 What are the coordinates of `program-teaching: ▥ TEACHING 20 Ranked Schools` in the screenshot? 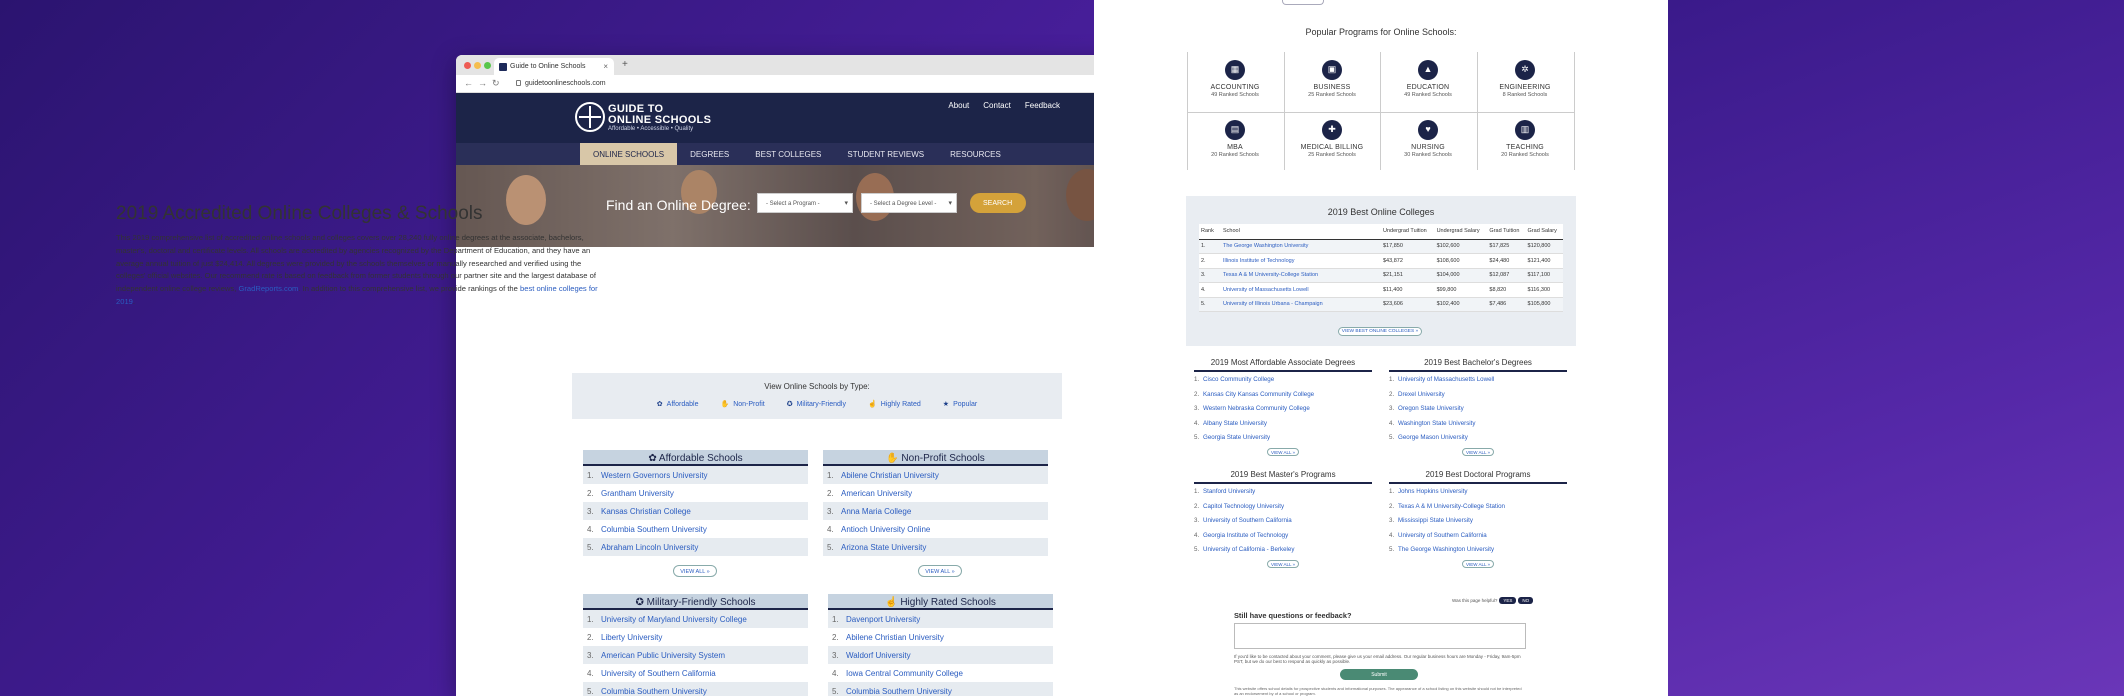 It's located at (1525, 139).